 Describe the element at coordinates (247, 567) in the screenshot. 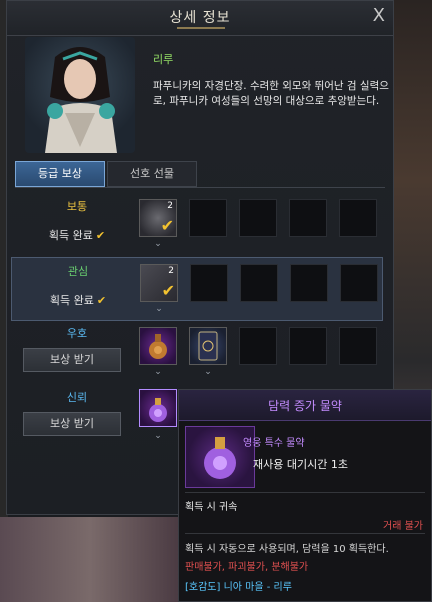

I see `tooltip-restrictions: 판매불가, 파괴불가, 분해불가` at that location.